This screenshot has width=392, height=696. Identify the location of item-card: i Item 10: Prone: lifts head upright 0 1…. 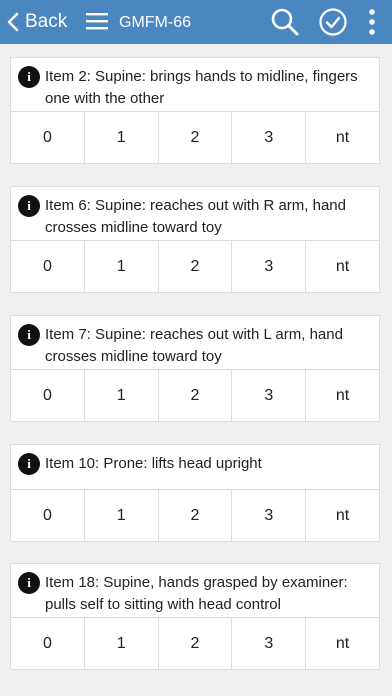
(195, 493).